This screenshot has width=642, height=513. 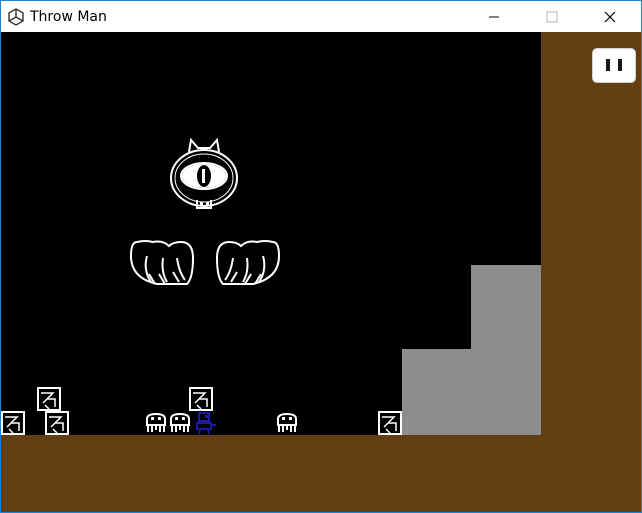 I want to click on pause-icon, so click(x=608, y=65).